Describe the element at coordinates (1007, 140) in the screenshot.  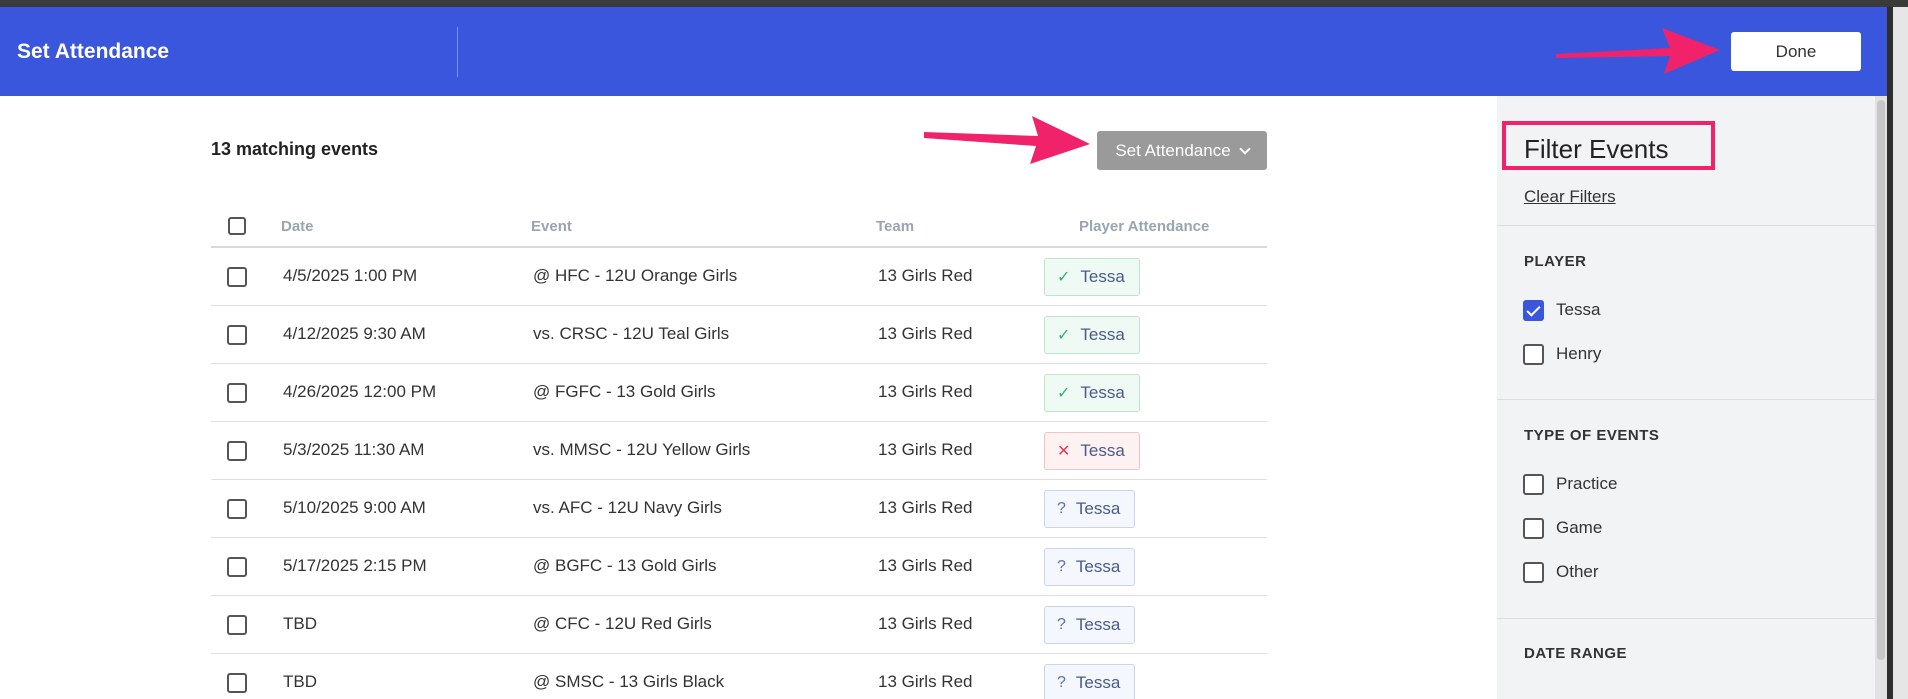
I see `annotation-arrow-set-attendance` at that location.